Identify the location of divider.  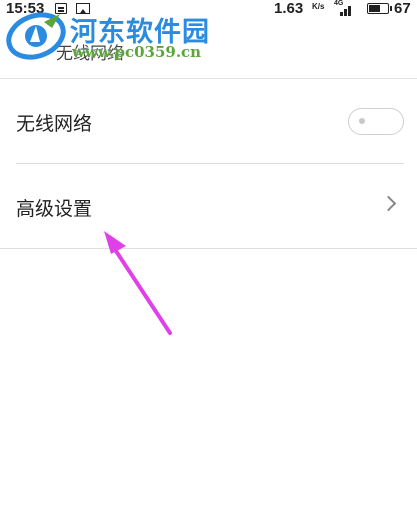
(208, 248).